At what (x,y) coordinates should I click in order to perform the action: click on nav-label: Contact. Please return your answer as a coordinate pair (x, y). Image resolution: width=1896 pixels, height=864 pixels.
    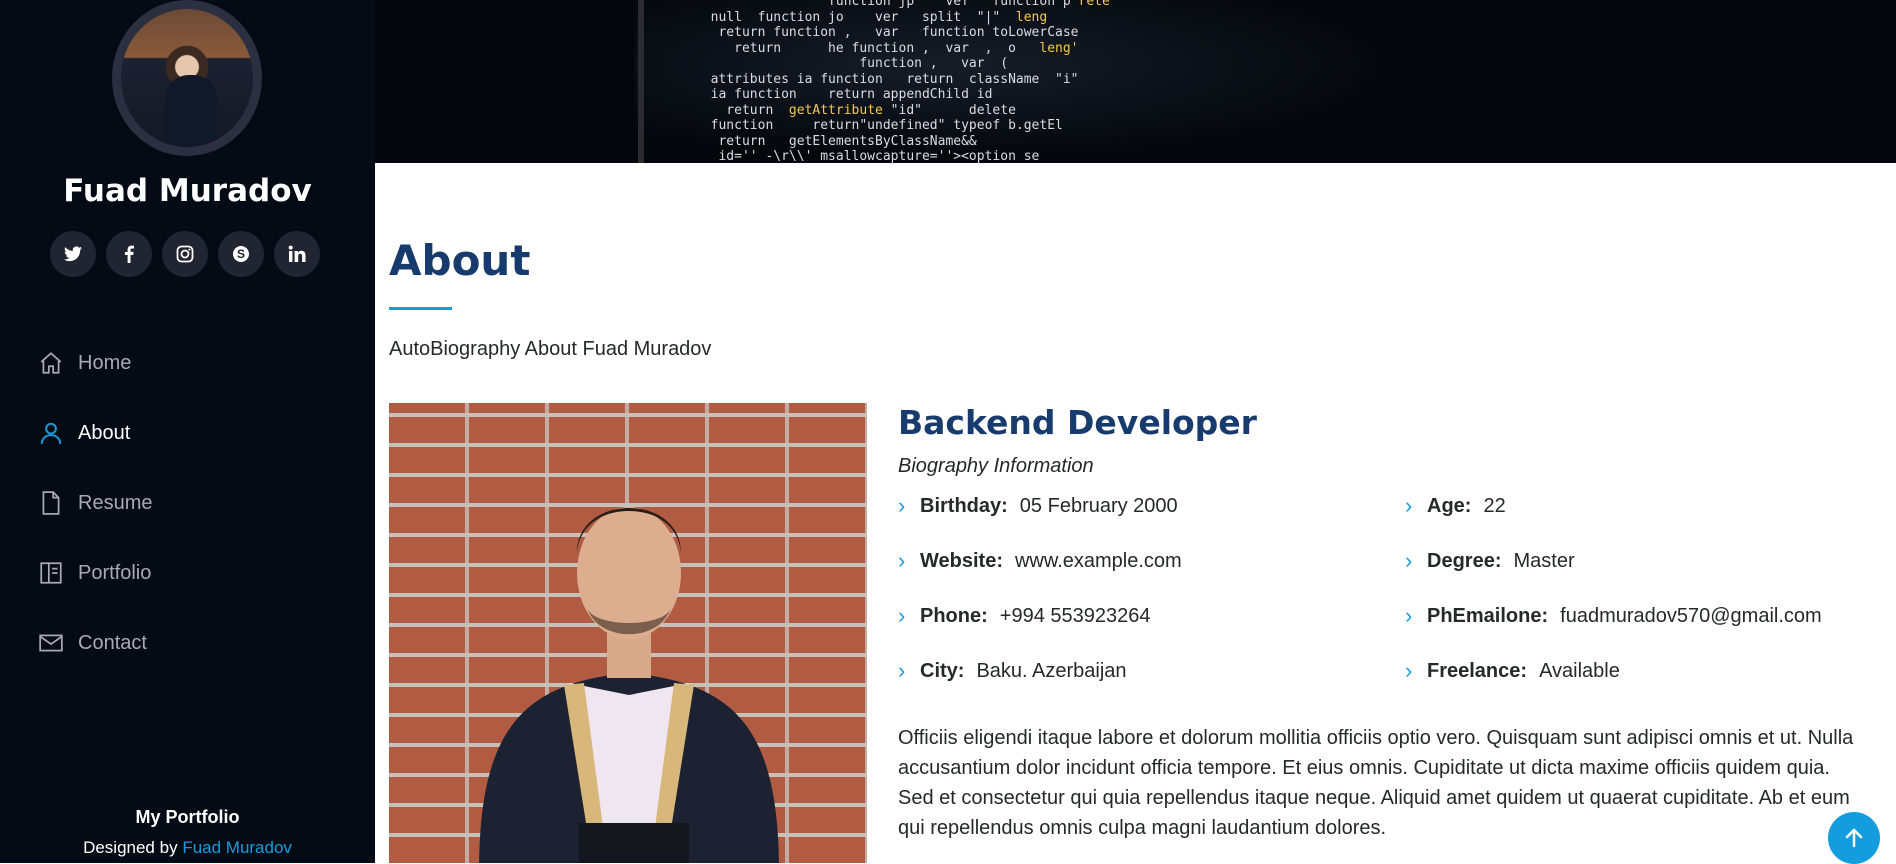
    Looking at the image, I should click on (112, 642).